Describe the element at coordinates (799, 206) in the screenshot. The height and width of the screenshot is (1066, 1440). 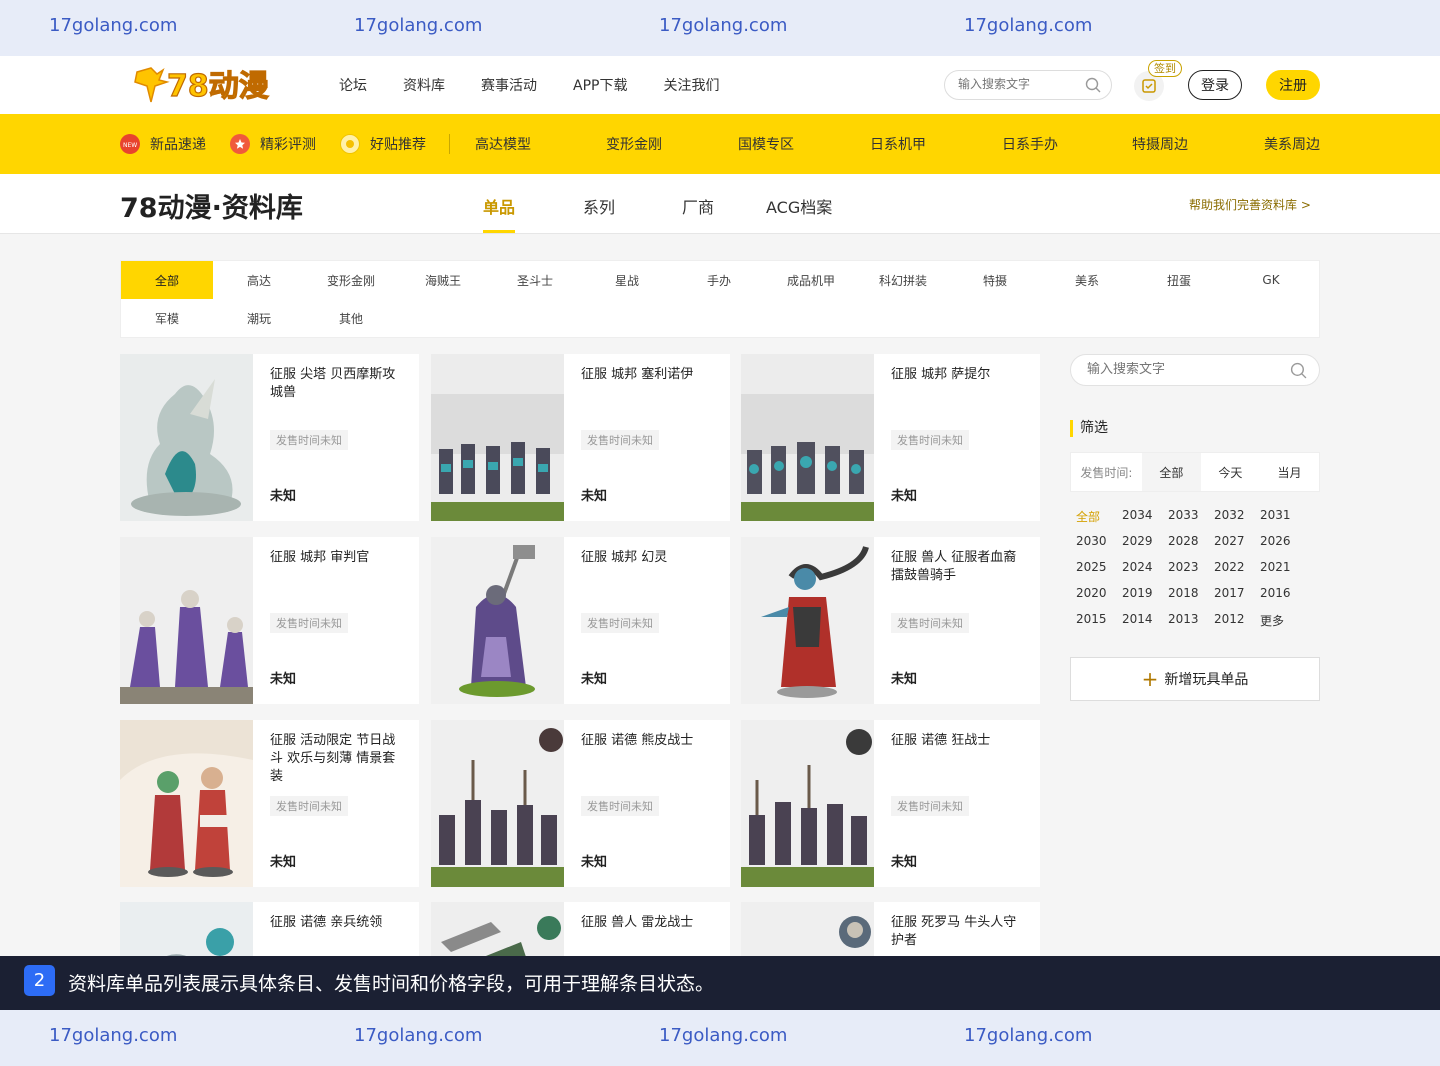
I see `tab-acg-archive: ACG档案` at that location.